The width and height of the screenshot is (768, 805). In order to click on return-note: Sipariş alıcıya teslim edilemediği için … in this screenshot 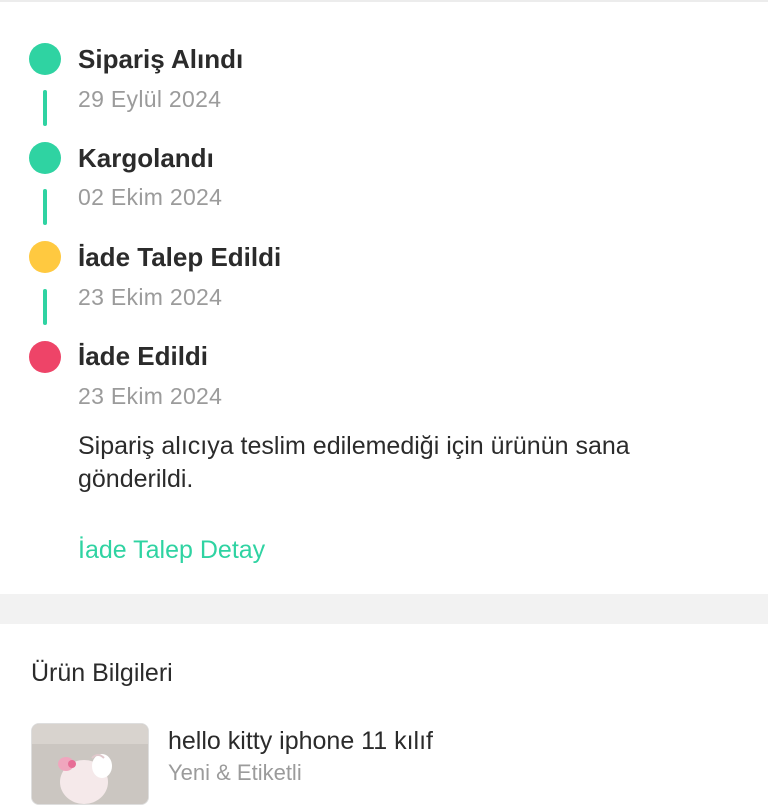, I will do `click(354, 462)`.